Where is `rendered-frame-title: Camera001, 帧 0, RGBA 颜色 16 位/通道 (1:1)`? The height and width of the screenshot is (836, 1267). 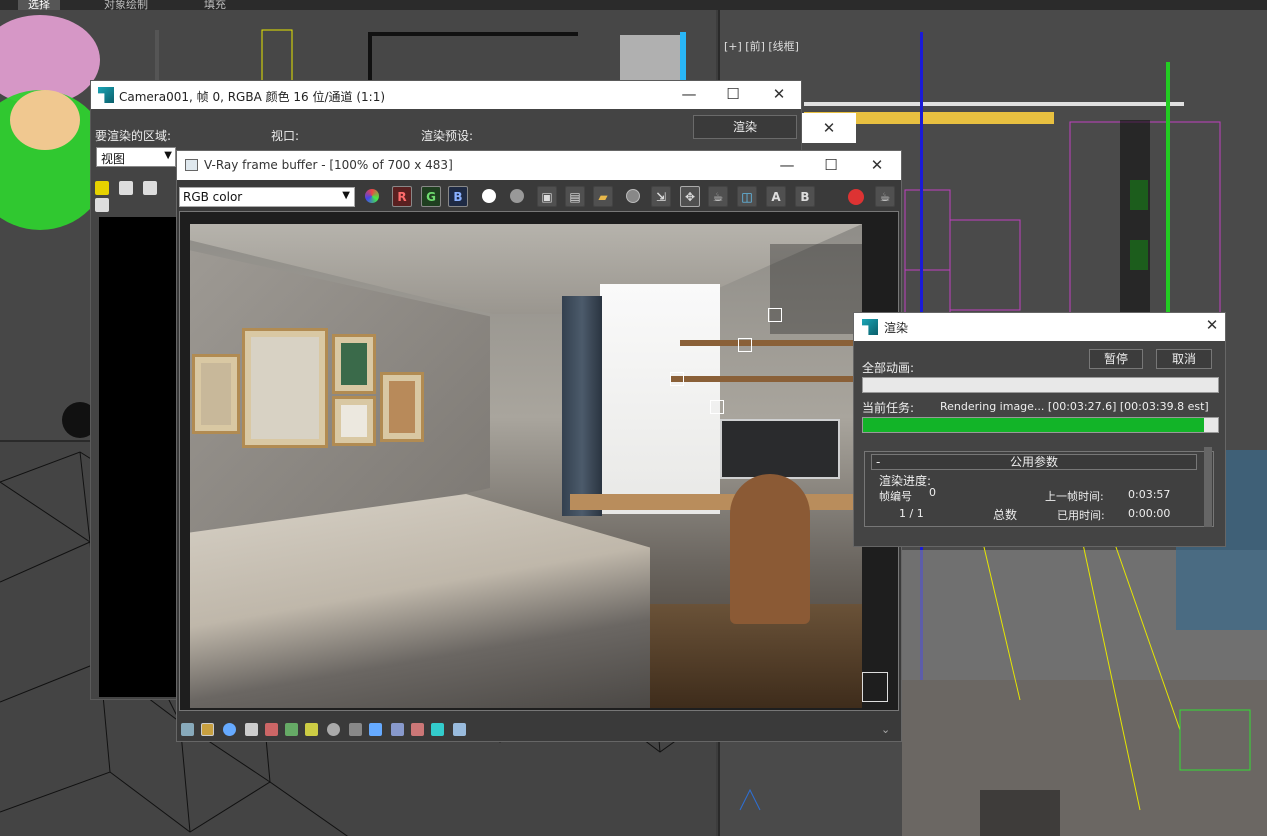 rendered-frame-title: Camera001, 帧 0, RGBA 颜色 16 位/通道 (1:1) is located at coordinates (252, 97).